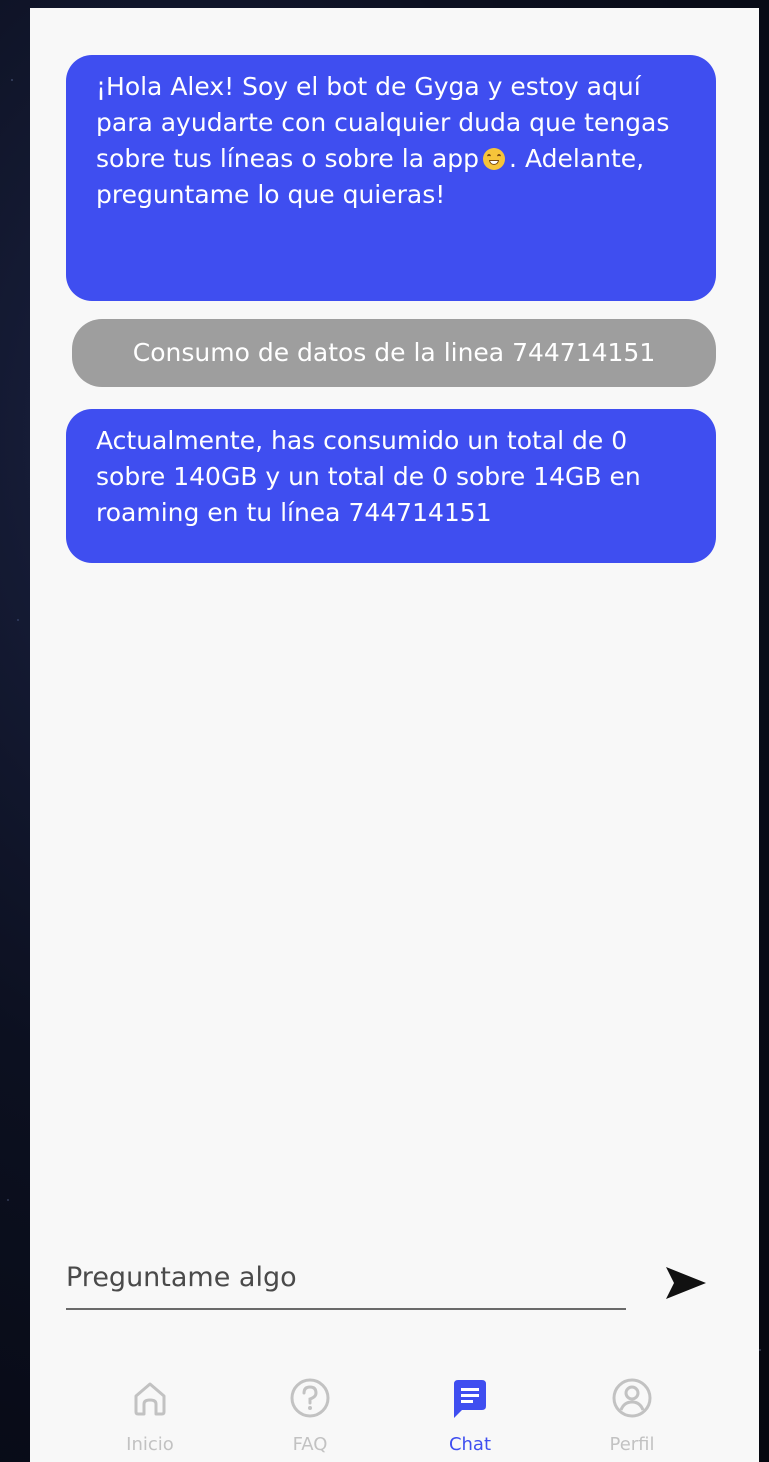 The width and height of the screenshot is (769, 1462). I want to click on send-icon, so click(686, 1283).